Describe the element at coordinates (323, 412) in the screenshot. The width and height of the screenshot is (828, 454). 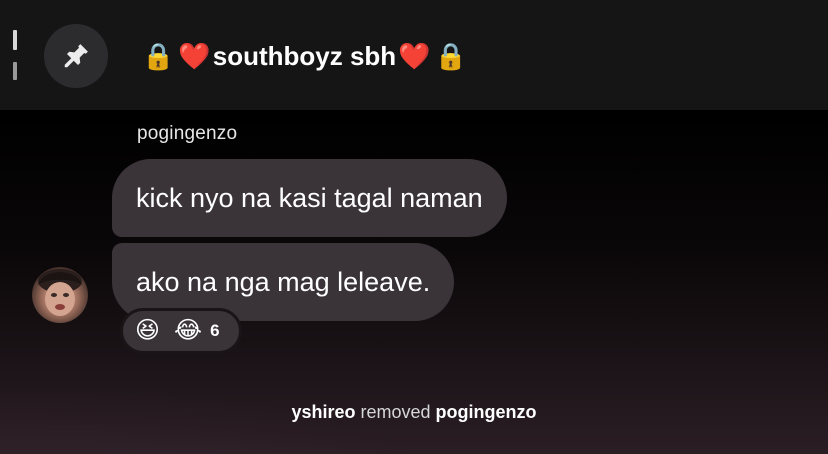
I see `system-actor: yshireo` at that location.